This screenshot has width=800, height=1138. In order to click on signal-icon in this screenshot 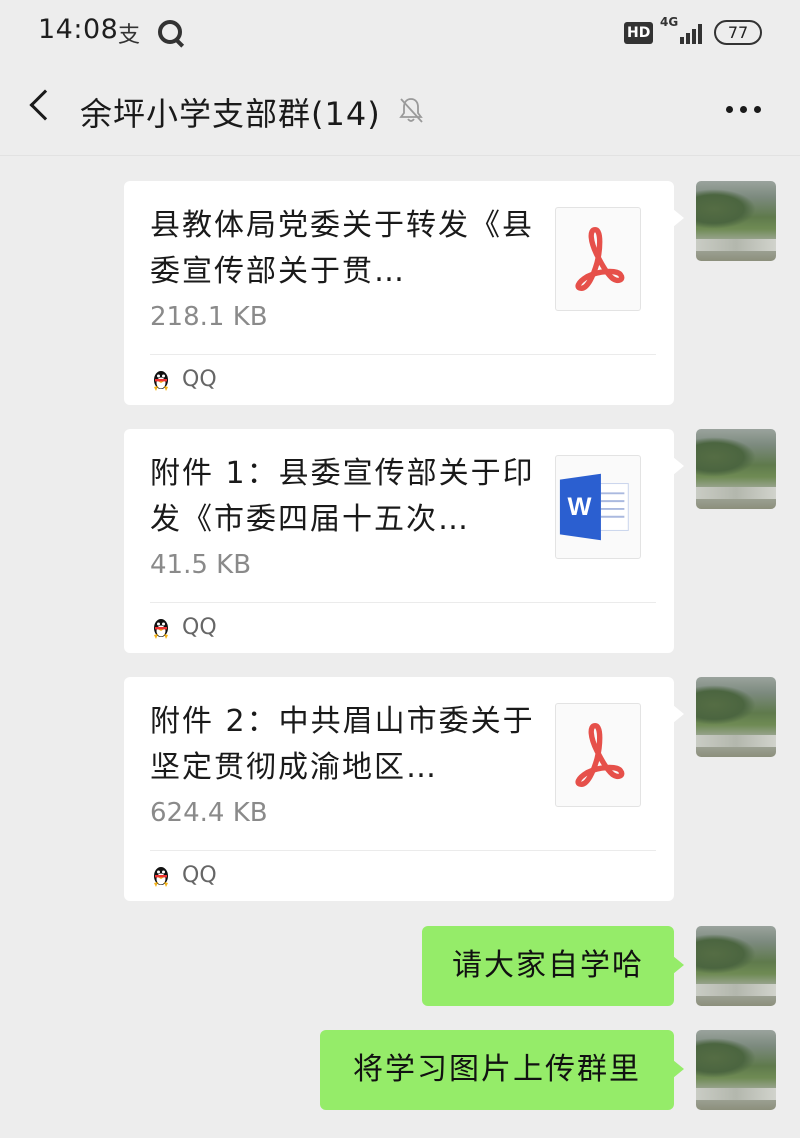, I will do `click(688, 32)`.